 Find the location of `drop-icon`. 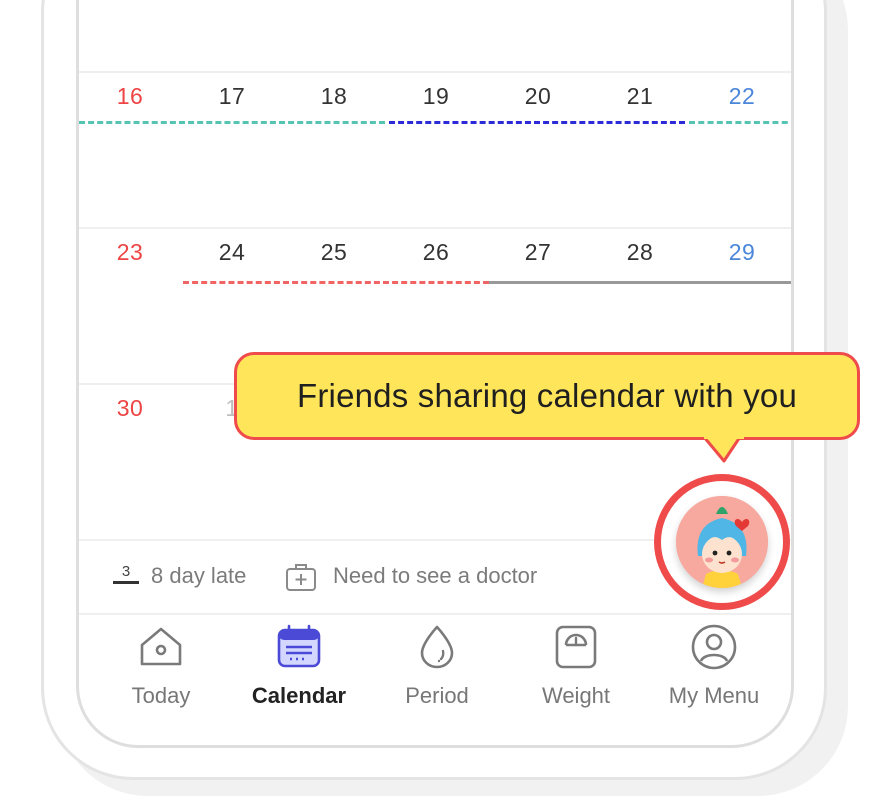

drop-icon is located at coordinates (437, 647).